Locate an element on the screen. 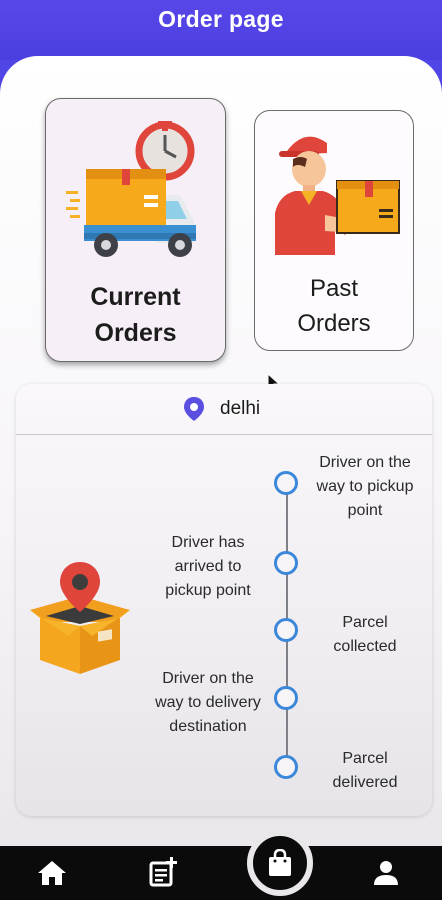 This screenshot has width=442, height=900. delivery-truck-icon is located at coordinates (131, 189).